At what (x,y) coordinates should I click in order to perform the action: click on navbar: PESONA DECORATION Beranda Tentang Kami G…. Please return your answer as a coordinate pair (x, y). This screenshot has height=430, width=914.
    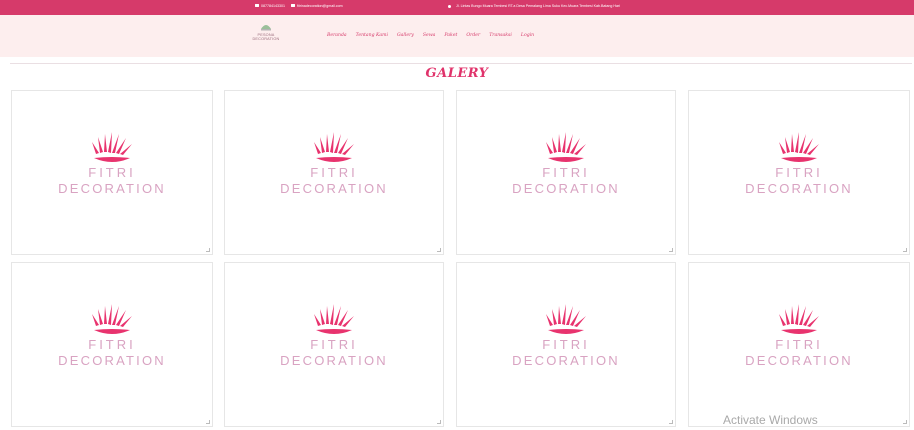
    Looking at the image, I should click on (457, 36).